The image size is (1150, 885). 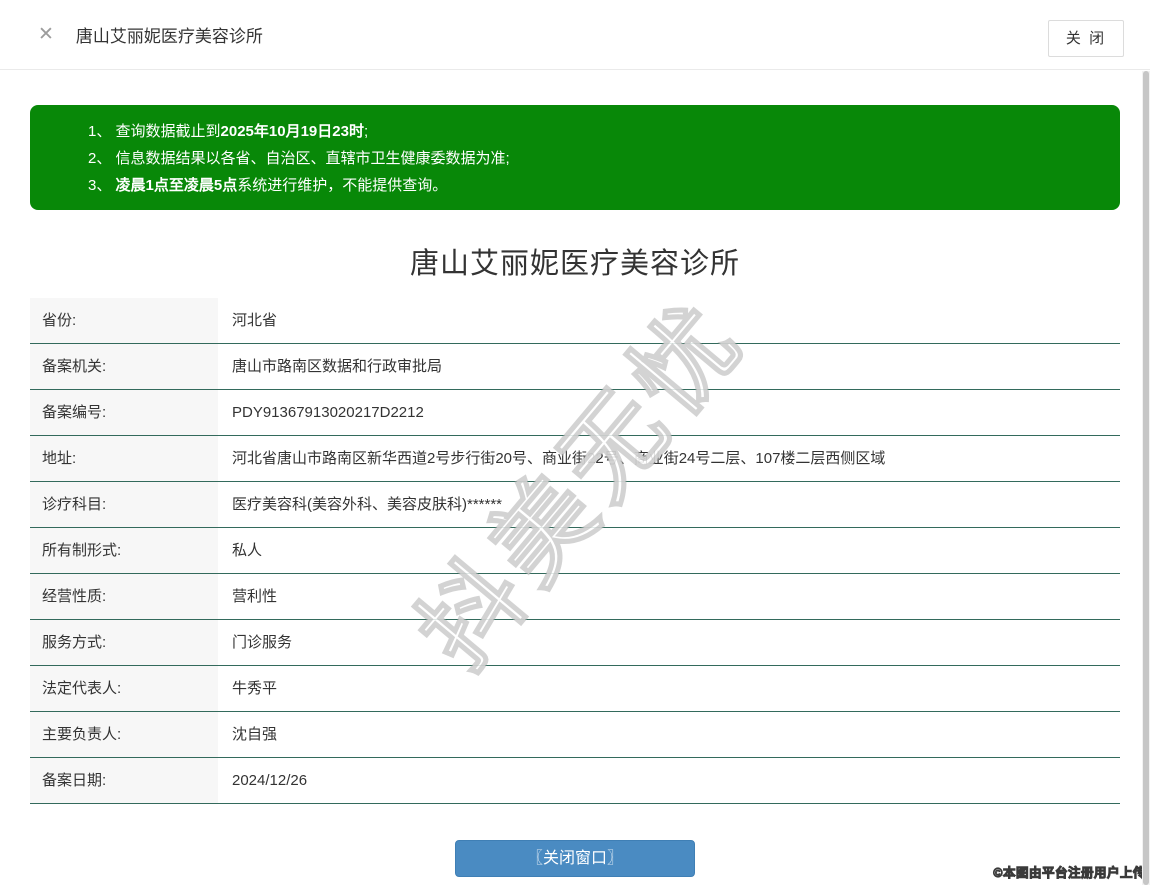 I want to click on notice-line-3: 3、 凌晨1点至凌晨5点系统进行维护，不能提供查询。, so click(x=268, y=185).